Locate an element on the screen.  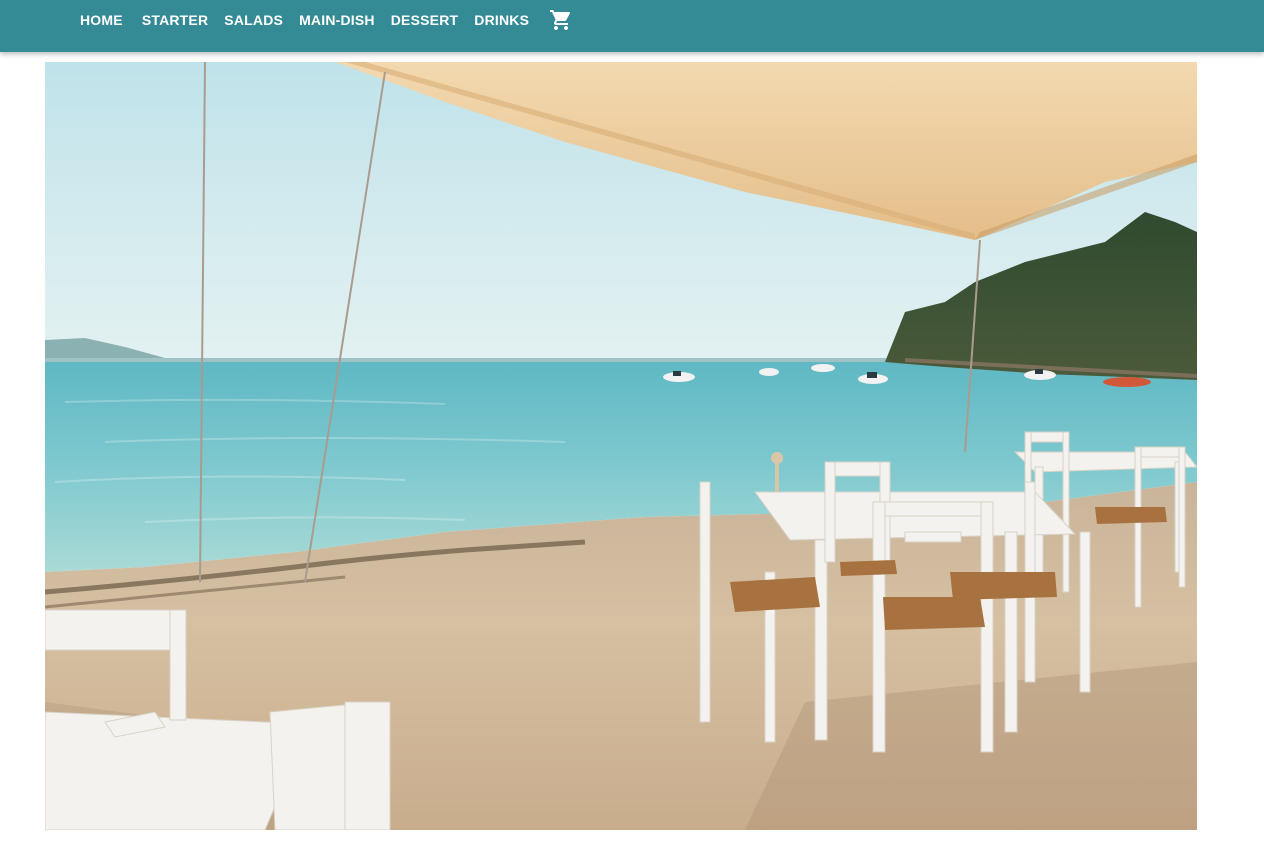
nav-salads: SALADS is located at coordinates (253, 20).